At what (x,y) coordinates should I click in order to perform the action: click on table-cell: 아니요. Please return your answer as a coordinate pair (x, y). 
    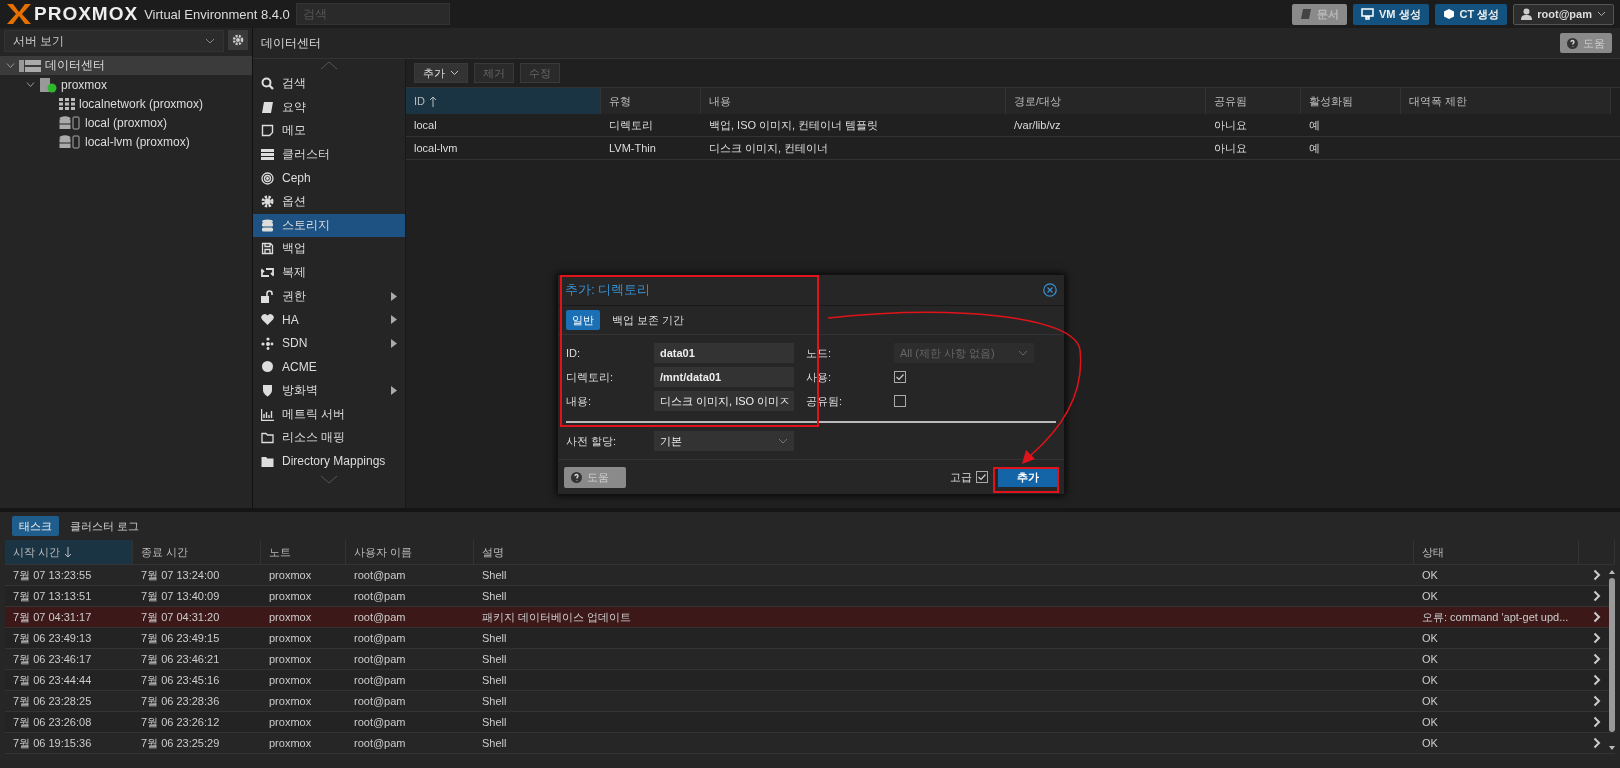
    Looking at the image, I should click on (1230, 125).